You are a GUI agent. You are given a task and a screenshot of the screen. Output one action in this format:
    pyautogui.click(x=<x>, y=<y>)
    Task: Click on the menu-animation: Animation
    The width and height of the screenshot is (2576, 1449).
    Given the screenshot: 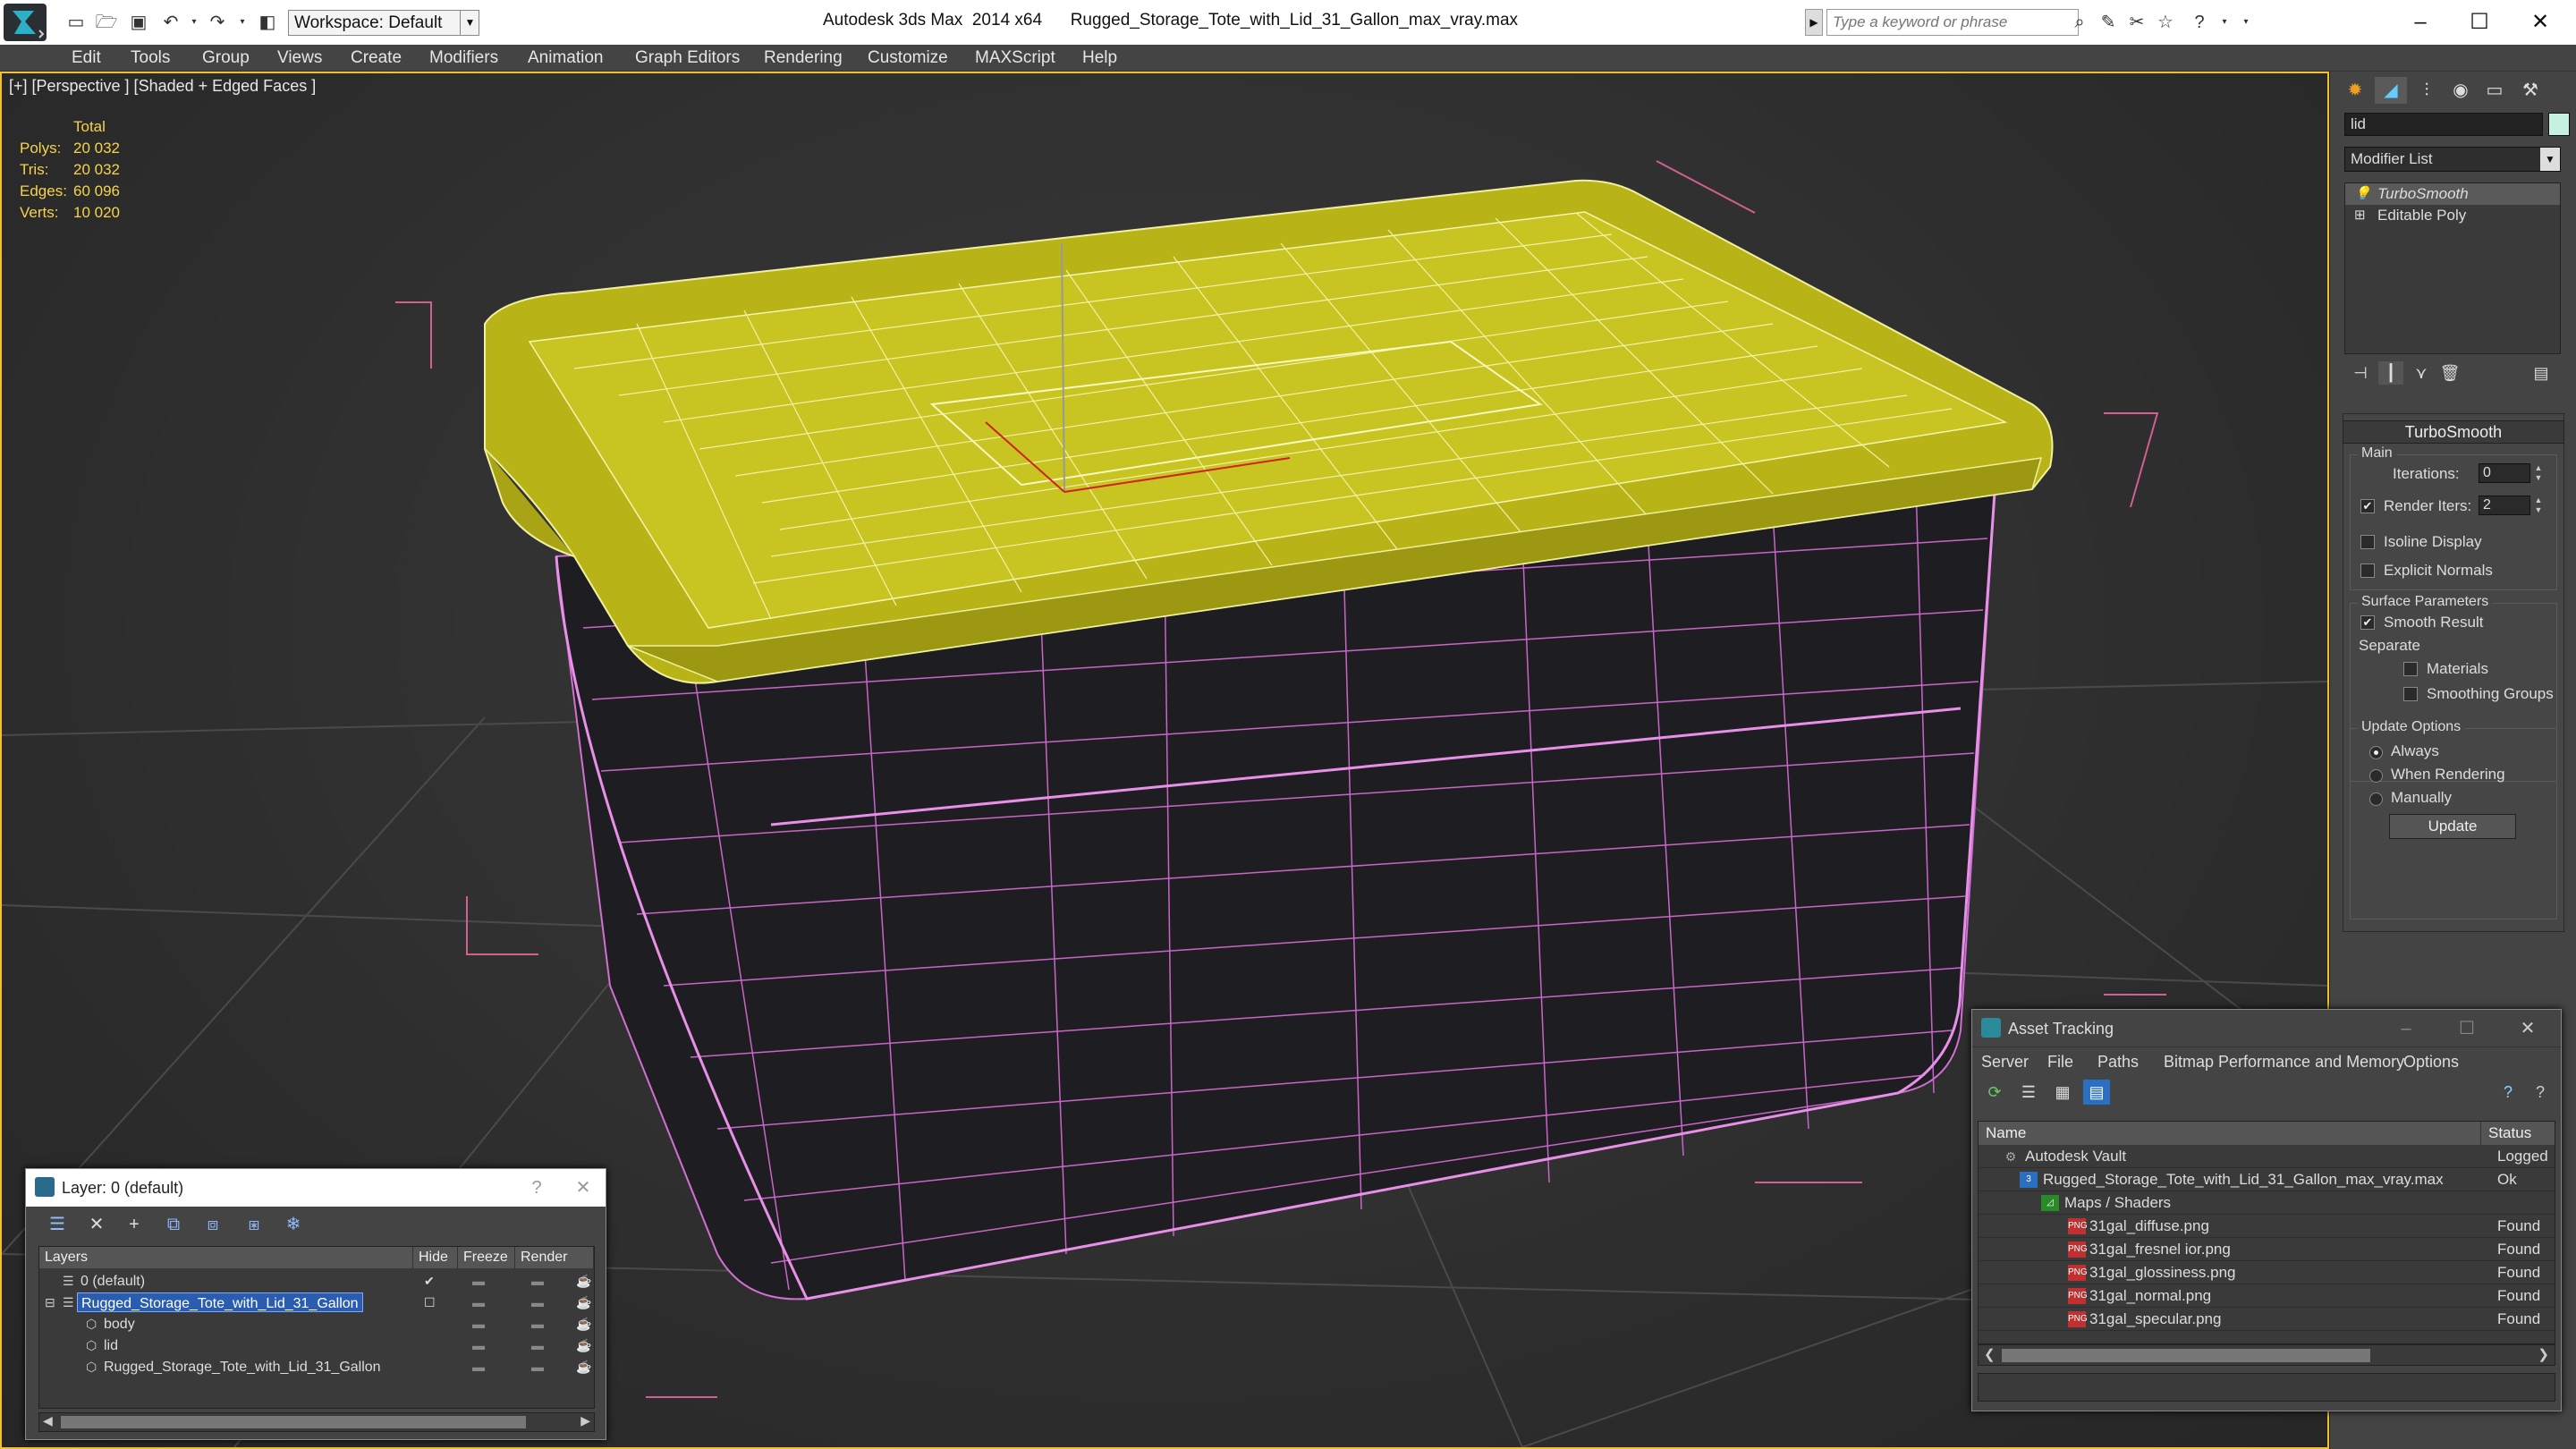 What is the action you would take?
    pyautogui.click(x=566, y=58)
    